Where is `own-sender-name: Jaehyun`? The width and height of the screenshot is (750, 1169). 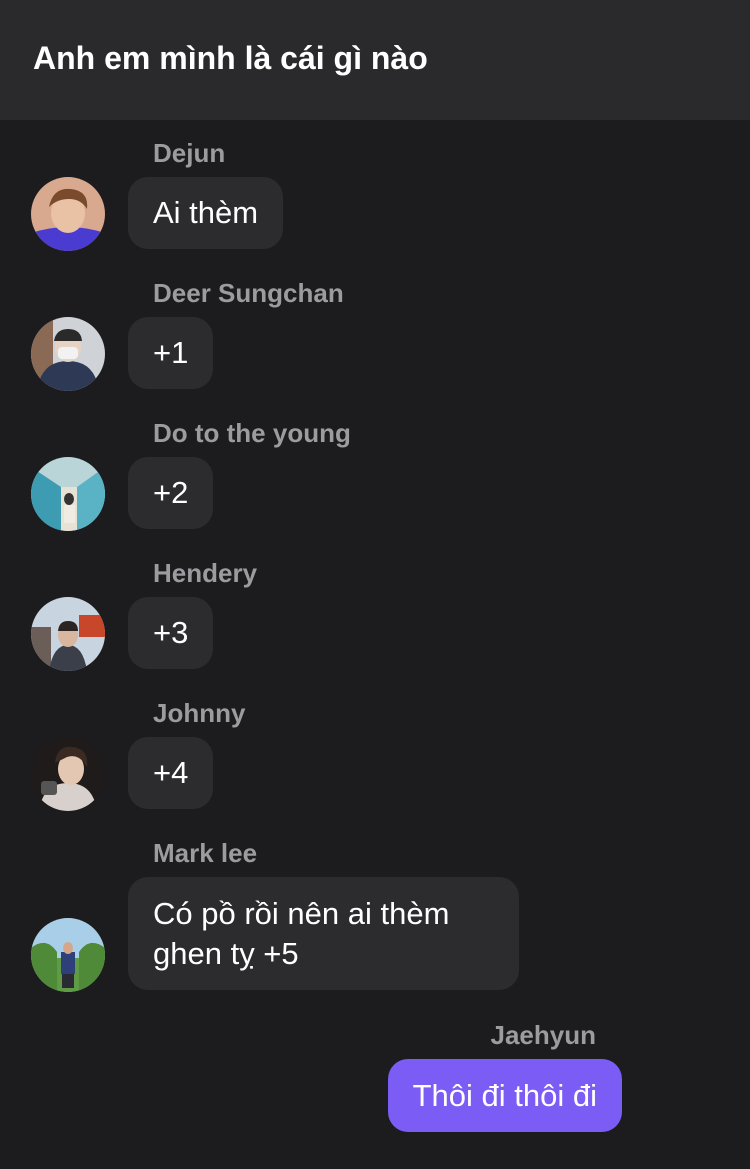 own-sender-name: Jaehyun is located at coordinates (543, 1035).